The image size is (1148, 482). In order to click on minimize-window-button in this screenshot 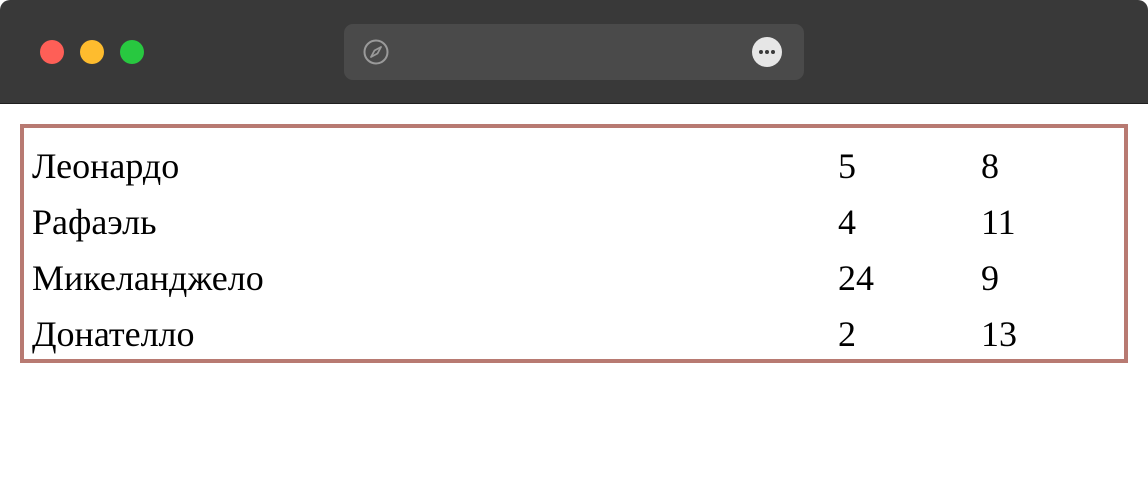, I will do `click(92, 52)`.